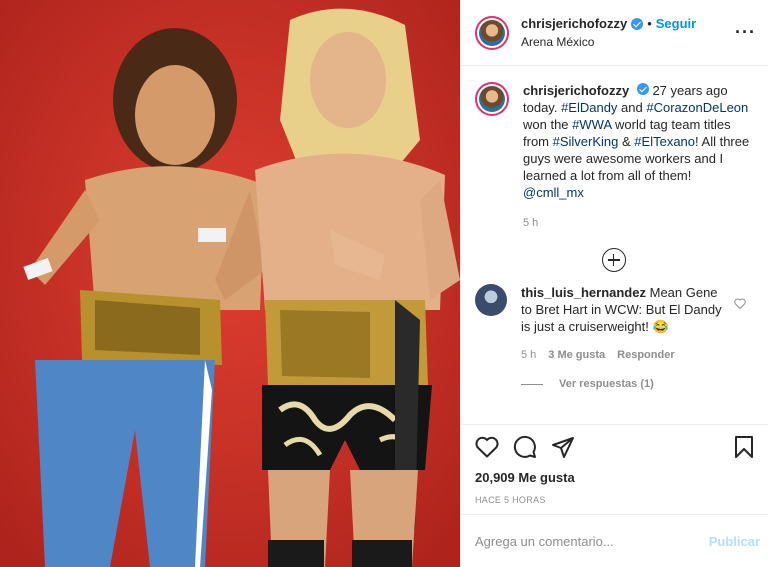 This screenshot has width=768, height=567. I want to click on heart-icon, so click(487, 448).